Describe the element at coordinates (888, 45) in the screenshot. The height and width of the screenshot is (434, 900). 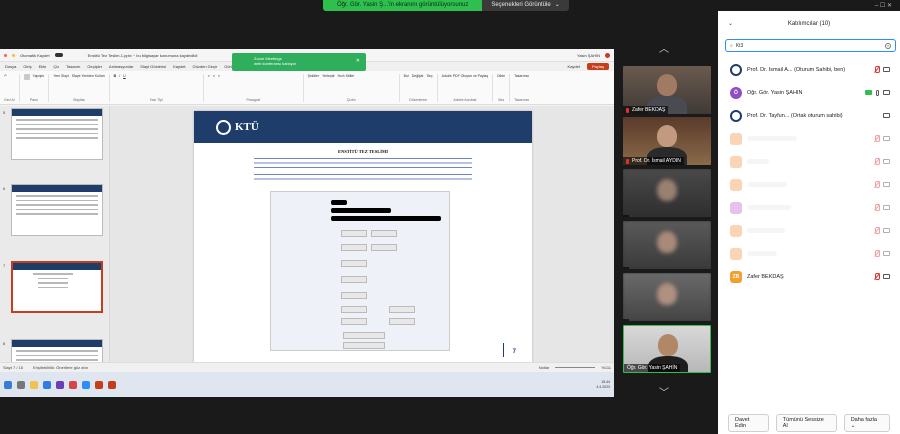
I see `clear-search-icon: ×` at that location.